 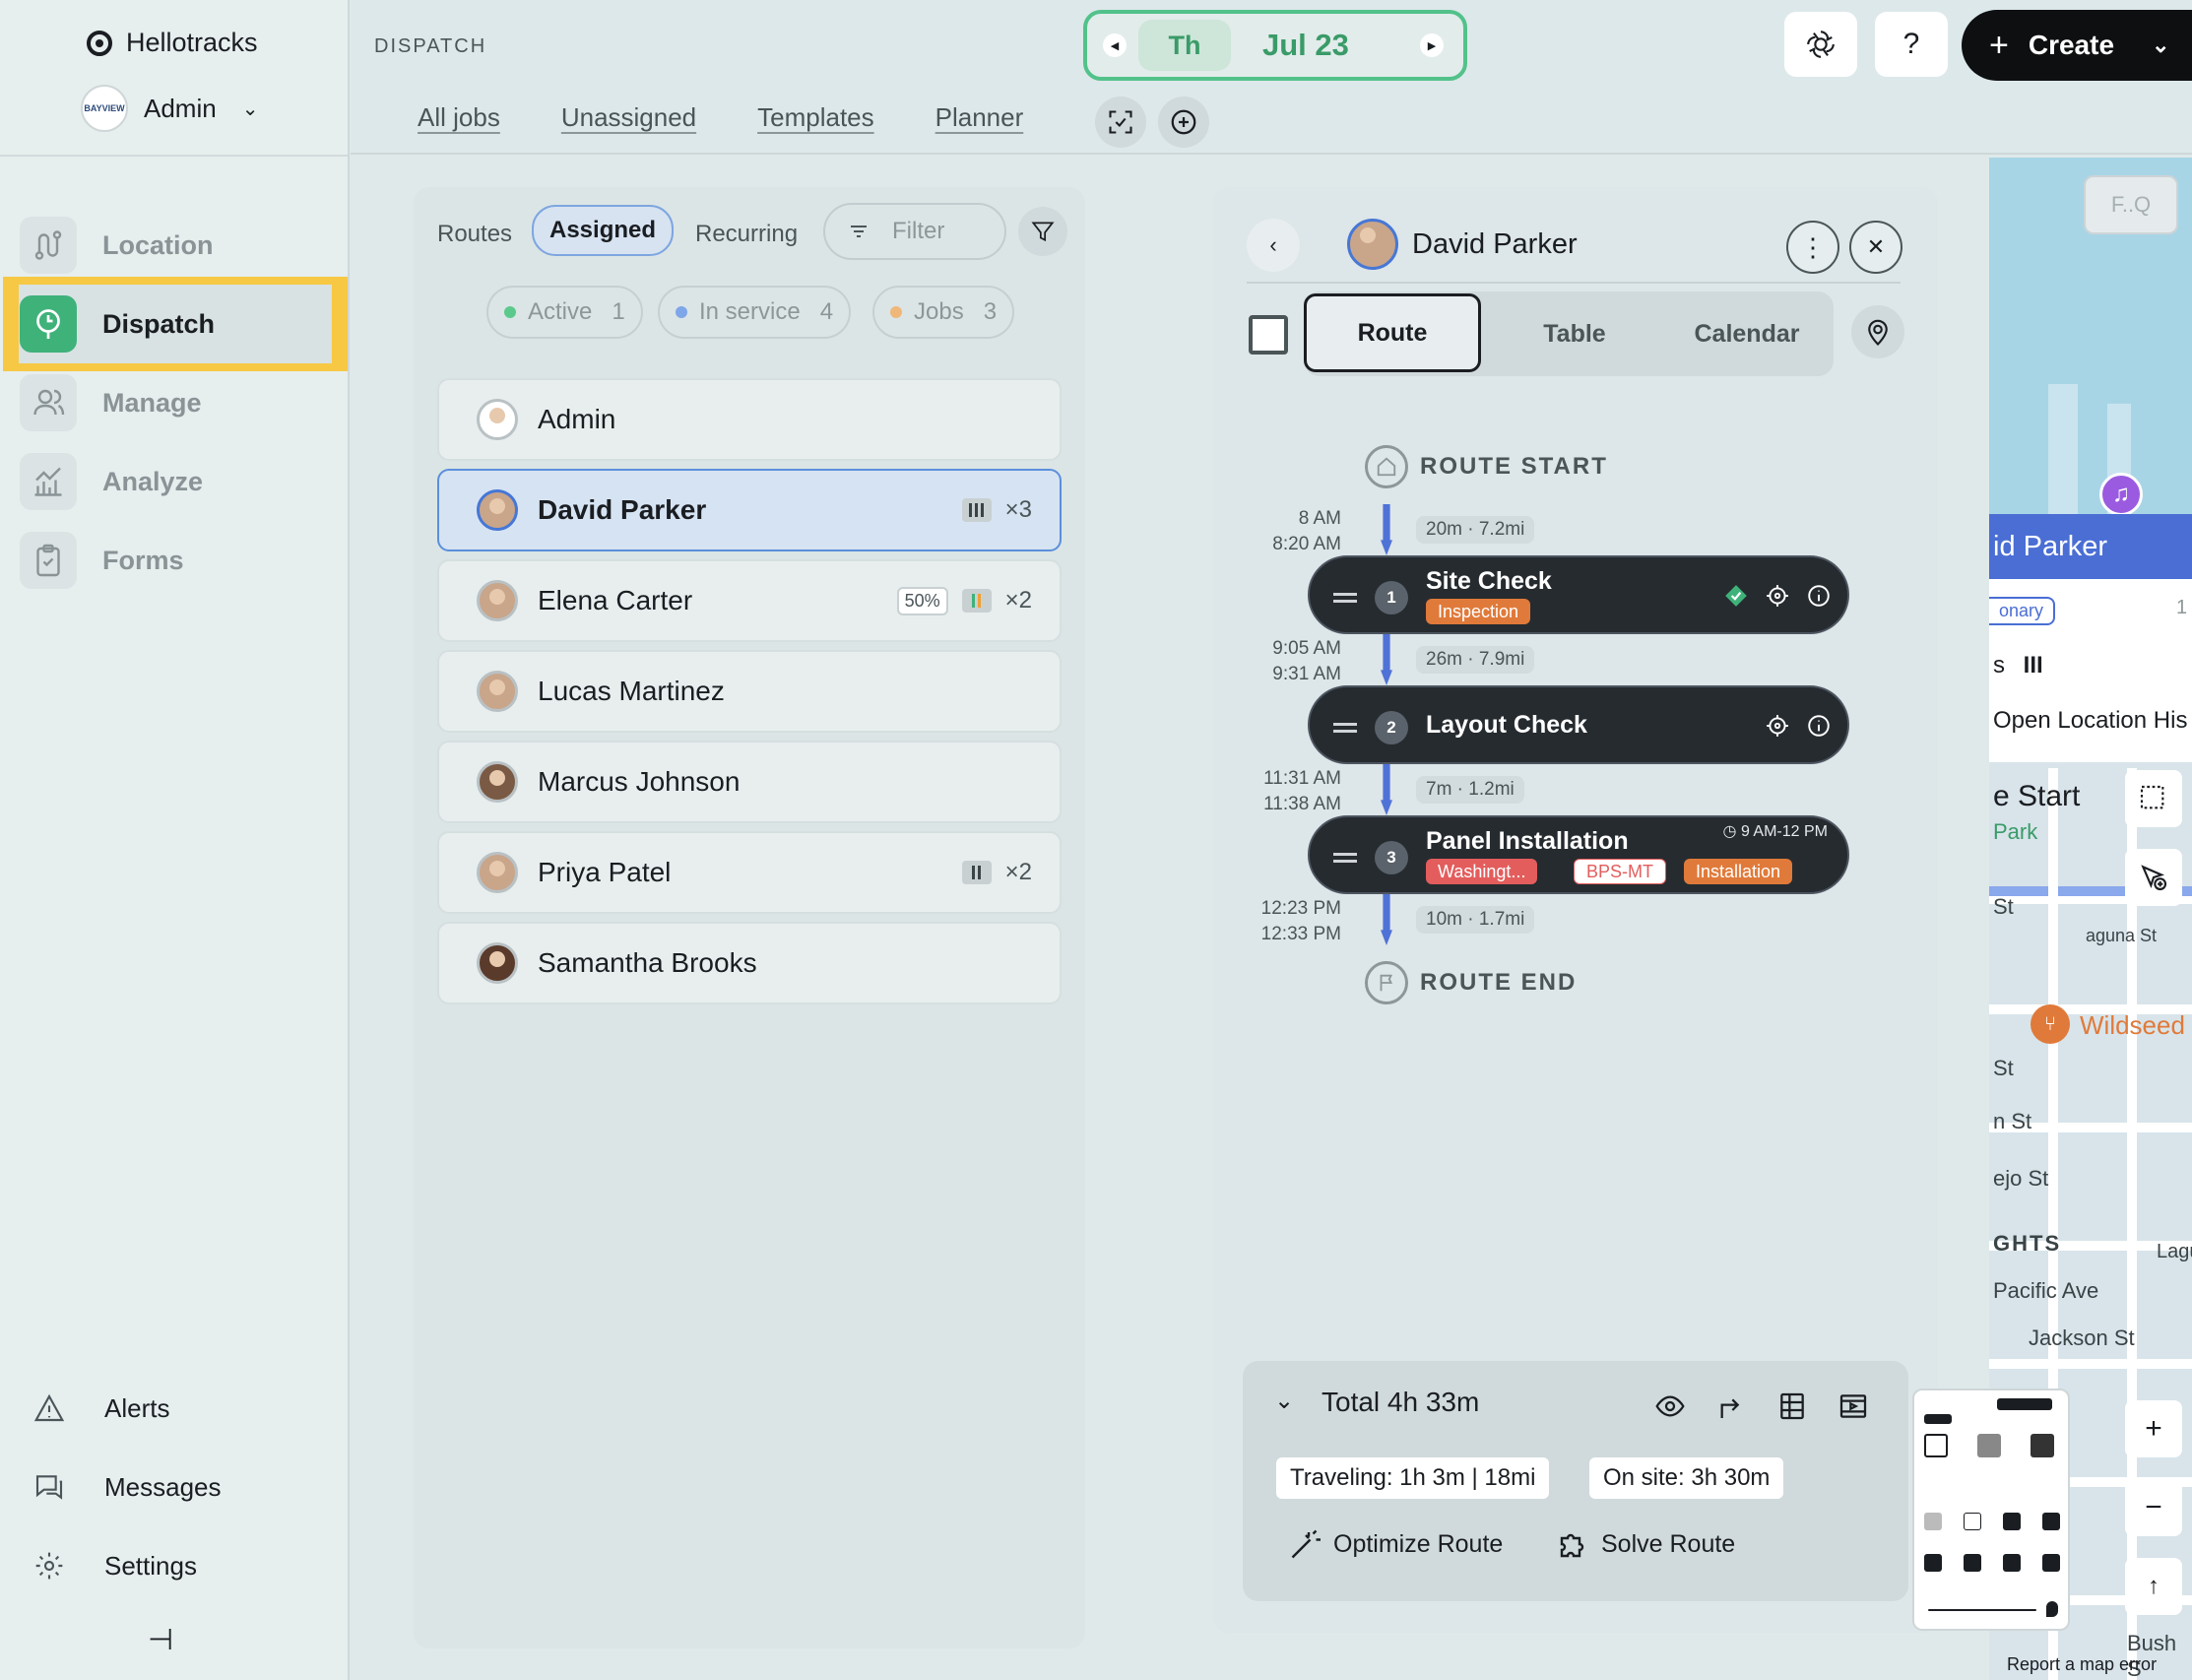 What do you see at coordinates (746, 234) in the screenshot?
I see `segment-recurring: Recurring` at bounding box center [746, 234].